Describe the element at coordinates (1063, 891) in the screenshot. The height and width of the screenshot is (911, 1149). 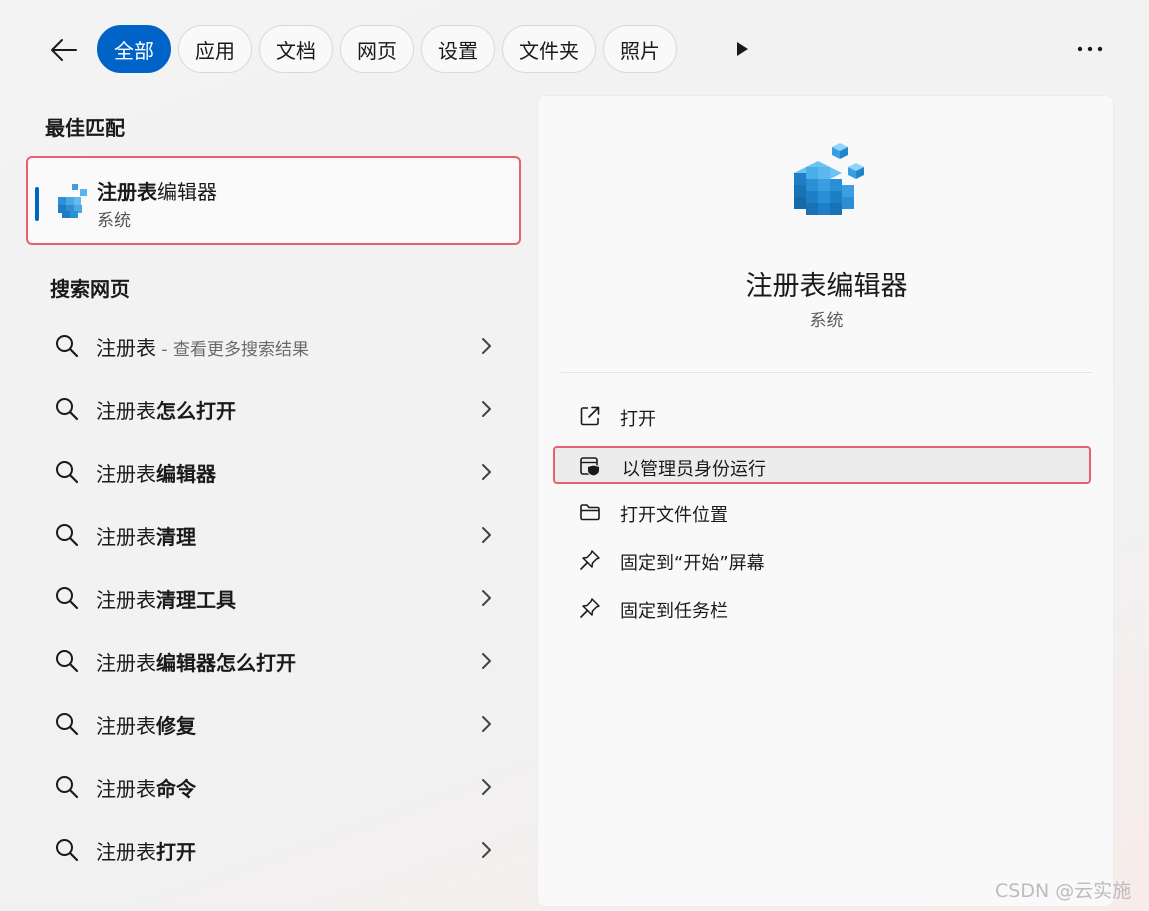
I see `watermark: CSDN @云实施` at that location.